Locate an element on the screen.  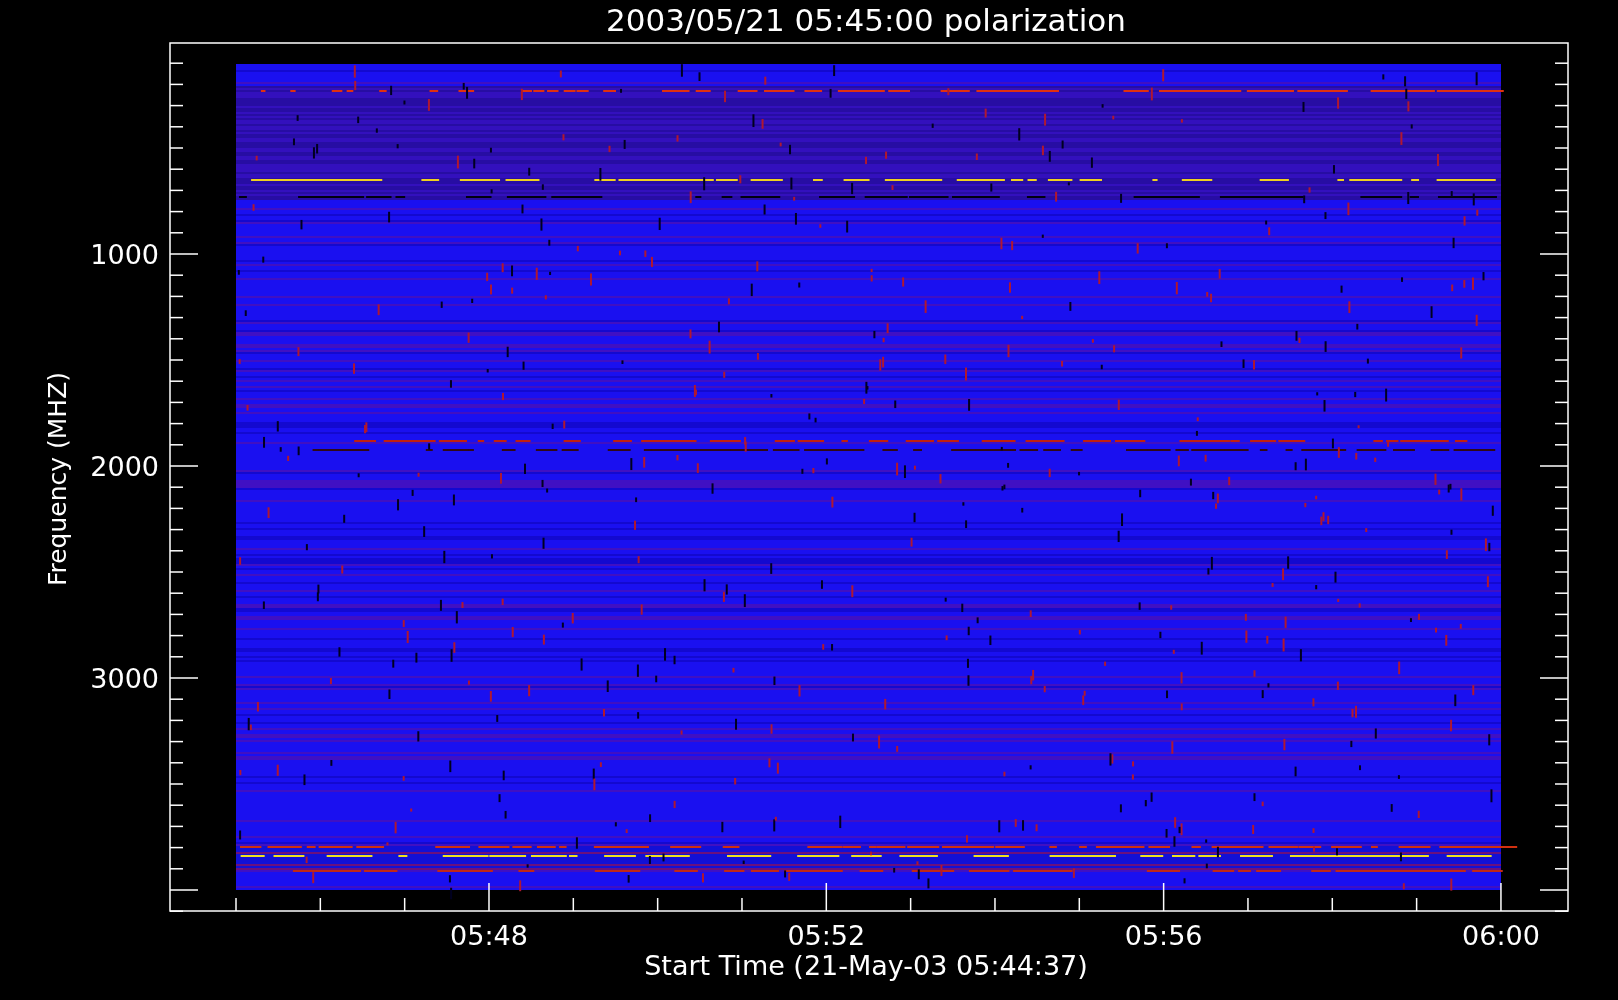
x-tick-label: 05:52 is located at coordinates (826, 935).